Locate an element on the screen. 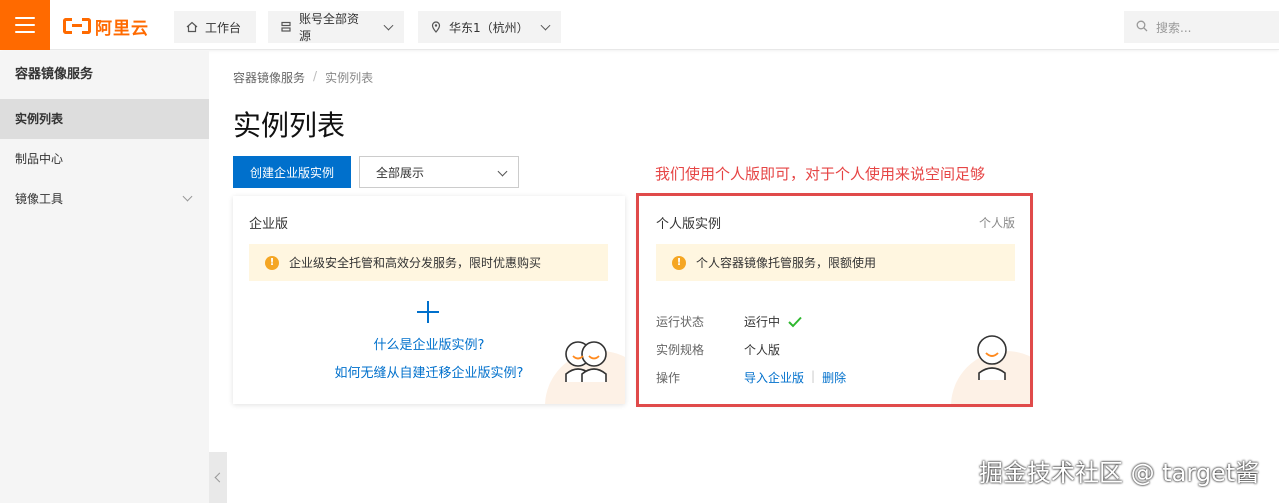 The height and width of the screenshot is (503, 1279). enterprise-notice-text: 企业级安全托管和高效分发服务，限时优惠购买 is located at coordinates (415, 263).